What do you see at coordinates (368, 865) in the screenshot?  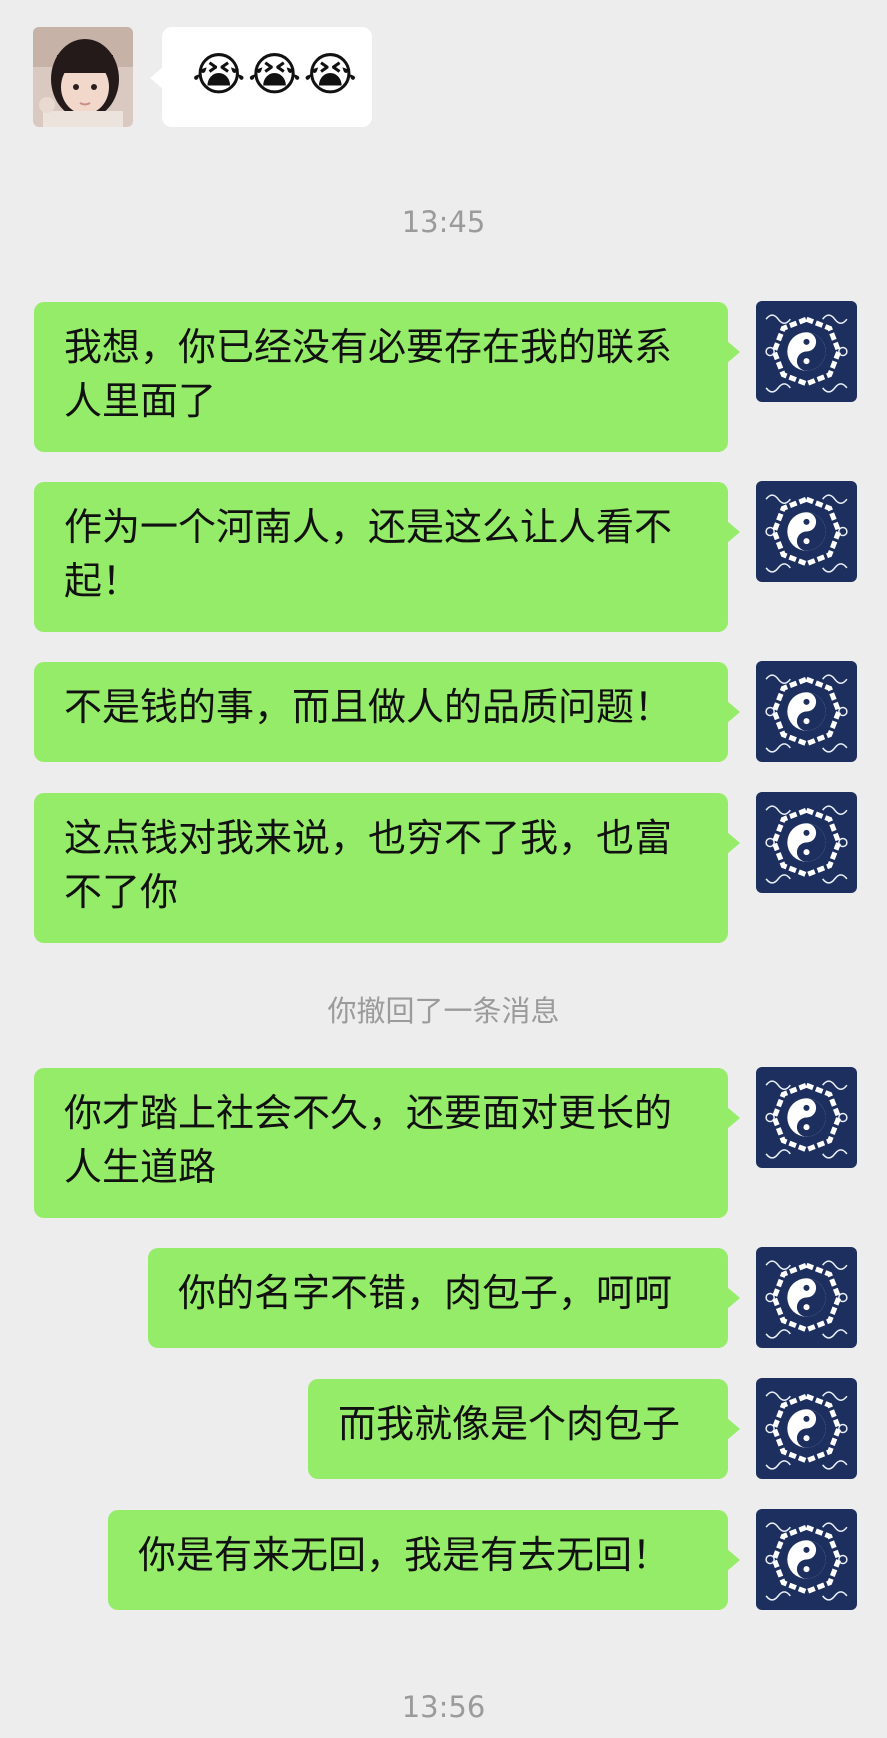 I see `message-text: 这点钱对我来说，也穷不了我，也富不了你` at bounding box center [368, 865].